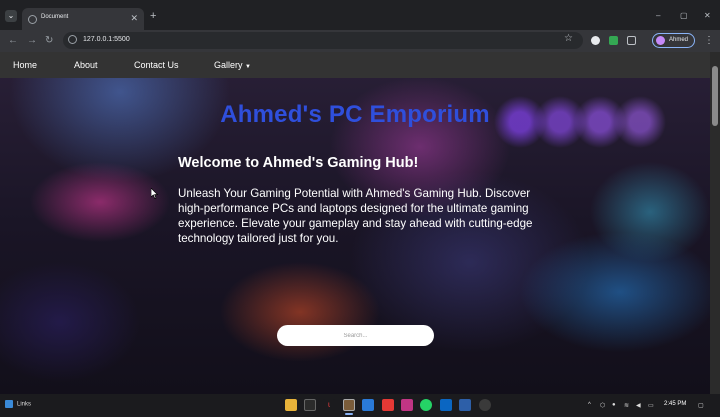 The width and height of the screenshot is (720, 417). What do you see at coordinates (25, 65) in the screenshot?
I see `nav-home: Home` at bounding box center [25, 65].